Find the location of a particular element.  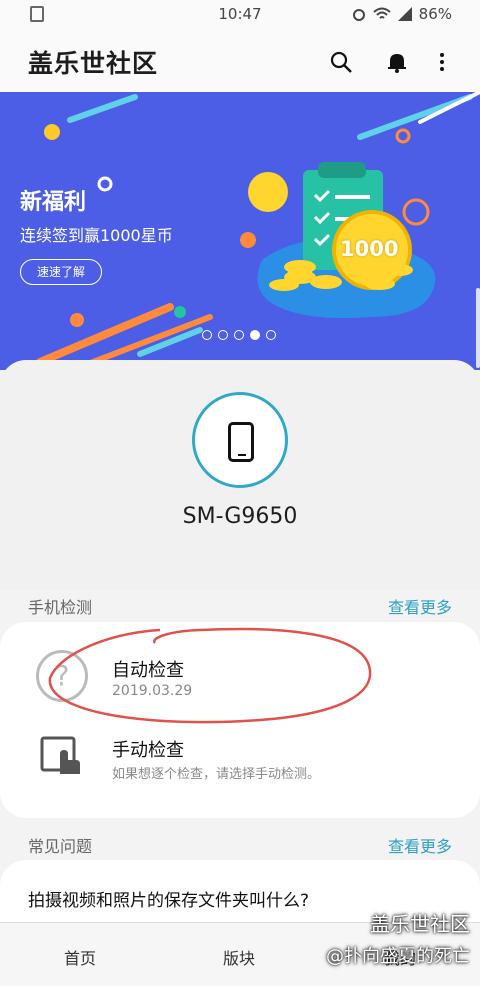

smartphone-icon is located at coordinates (241, 442).